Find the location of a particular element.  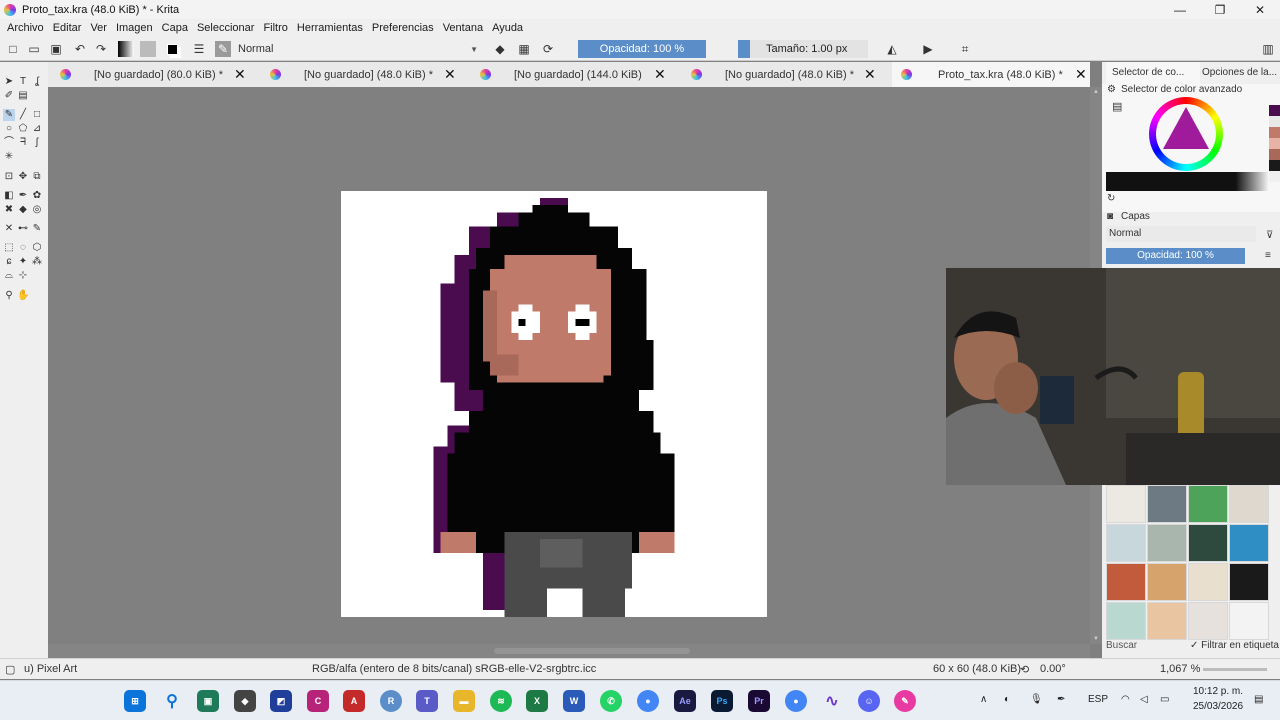

store-icon: ▣ is located at coordinates (208, 701).